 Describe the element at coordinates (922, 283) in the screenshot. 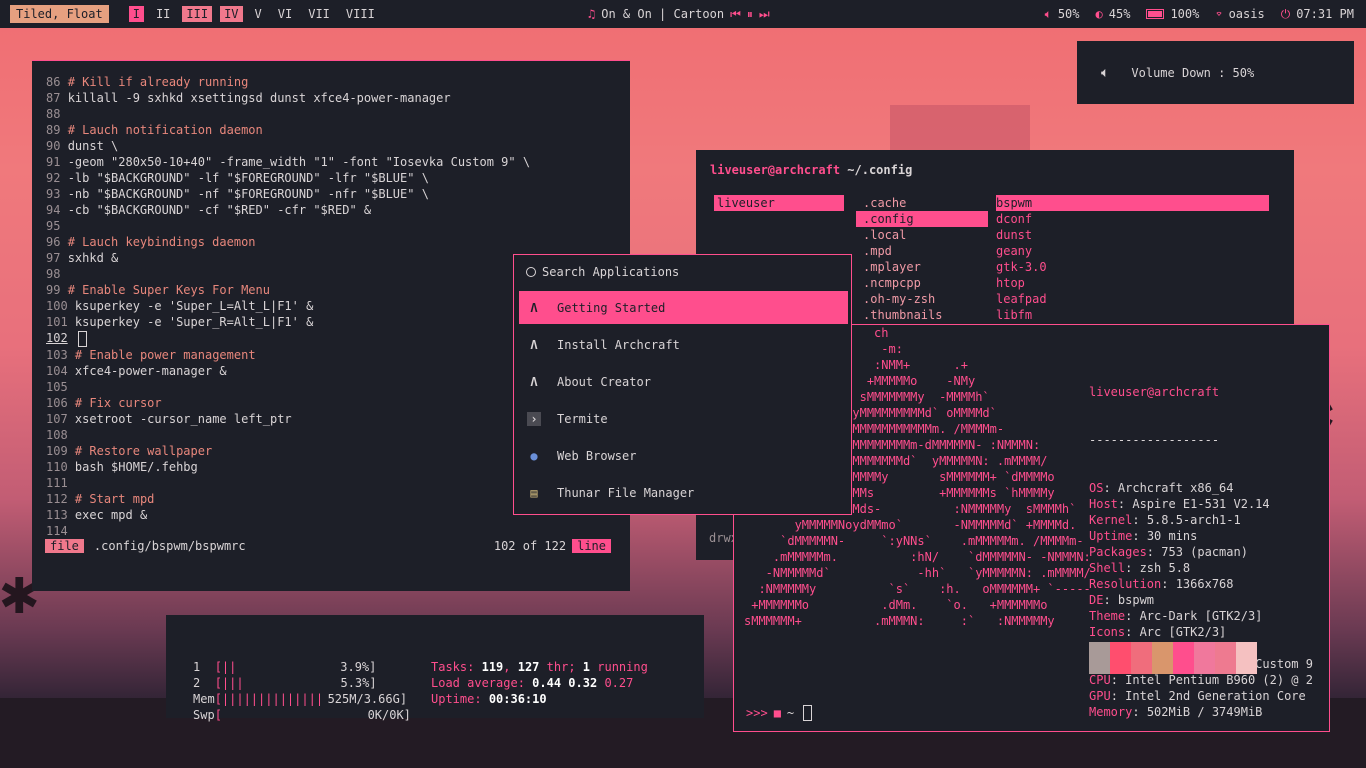

I see `fm-item: .ncmpcpp` at that location.